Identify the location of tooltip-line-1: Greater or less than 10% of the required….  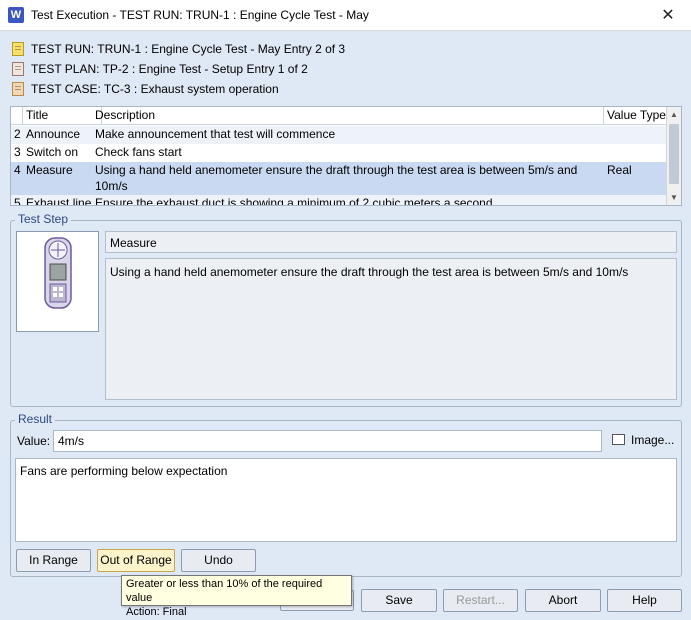
(224, 591).